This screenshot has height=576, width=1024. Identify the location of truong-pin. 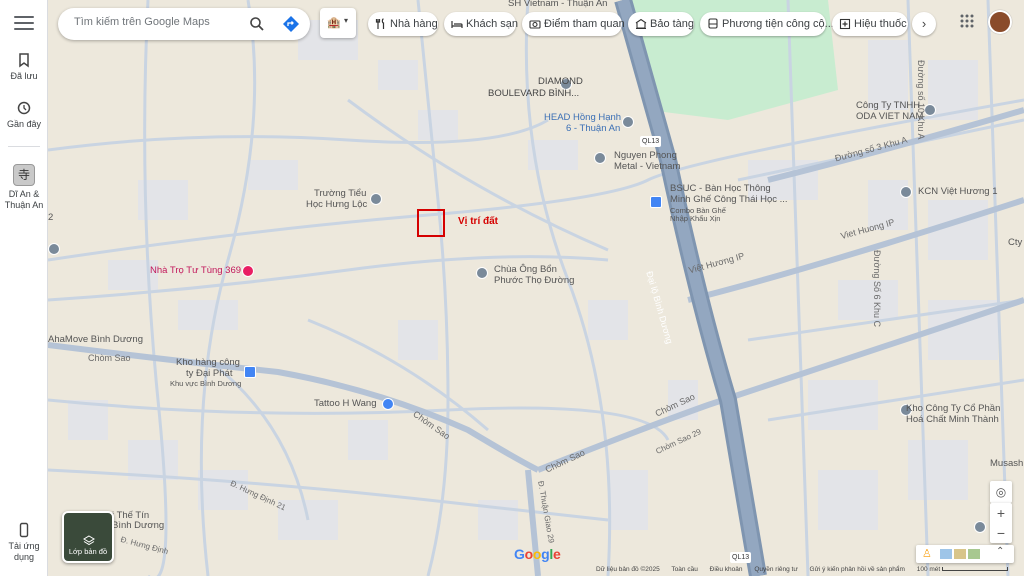
(376, 199).